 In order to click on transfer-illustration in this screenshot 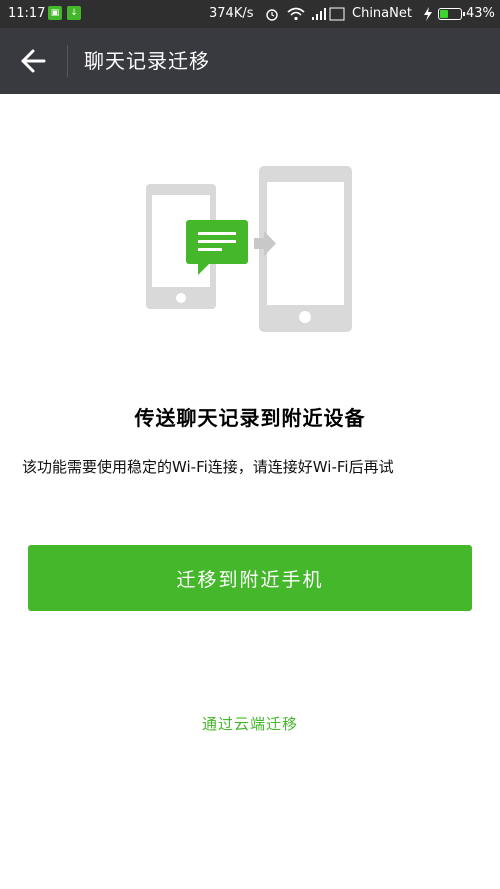, I will do `click(249, 249)`.